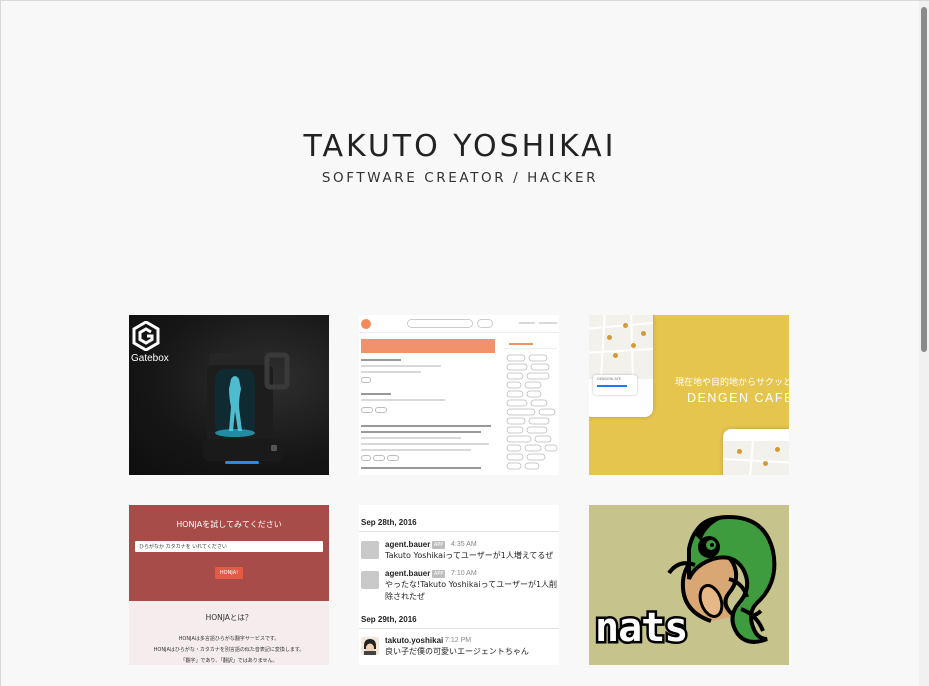 This screenshot has height=686, width=929. Describe the element at coordinates (471, 584) in the screenshot. I see `slack-message-line: やったな!Takuto Yoshikaiってユーザーが1人削` at that location.